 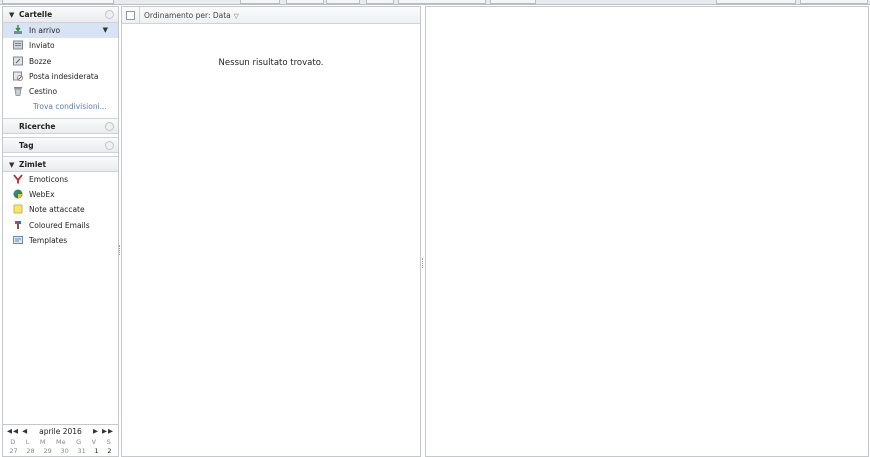 What do you see at coordinates (109, 451) in the screenshot?
I see `calendar-day: 2` at bounding box center [109, 451].